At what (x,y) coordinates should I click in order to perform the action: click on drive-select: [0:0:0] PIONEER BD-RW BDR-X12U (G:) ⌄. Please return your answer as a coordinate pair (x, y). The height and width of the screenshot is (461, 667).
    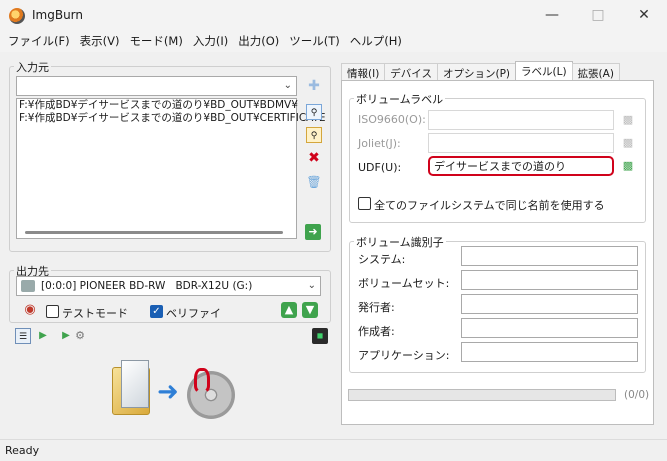
    Looking at the image, I should click on (168, 286).